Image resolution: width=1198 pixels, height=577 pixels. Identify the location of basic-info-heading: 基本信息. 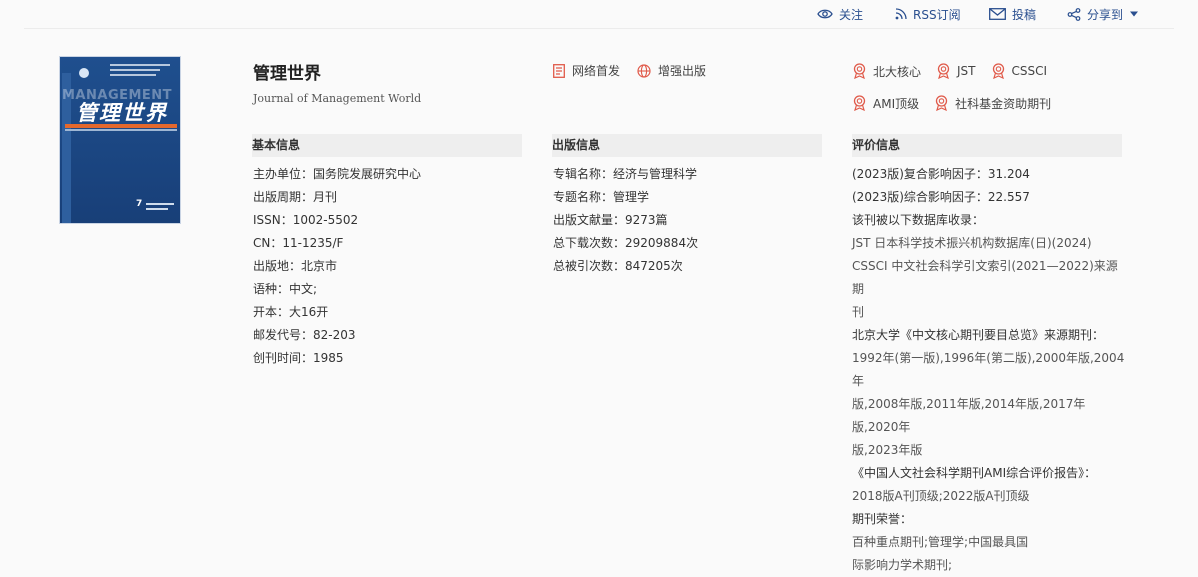
(387, 145).